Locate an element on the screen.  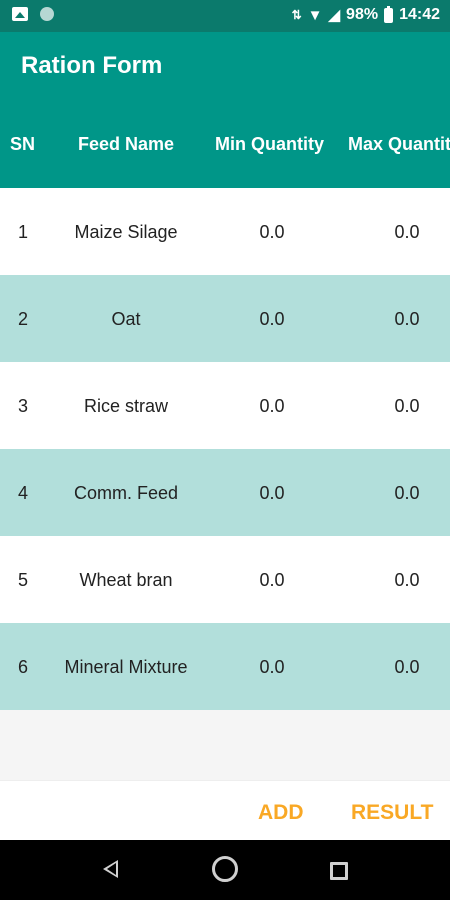
header-feed-name: Feed Name is located at coordinates (126, 144).